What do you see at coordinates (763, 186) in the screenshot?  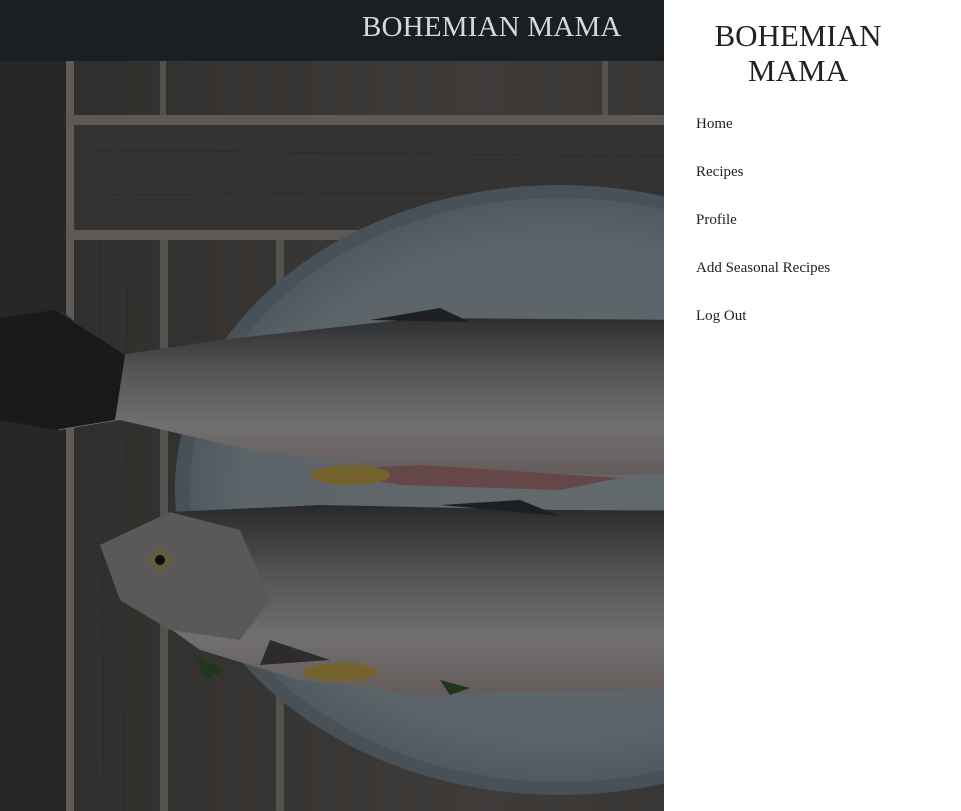 I see `drawer-item-recipes: Recipes` at bounding box center [763, 186].